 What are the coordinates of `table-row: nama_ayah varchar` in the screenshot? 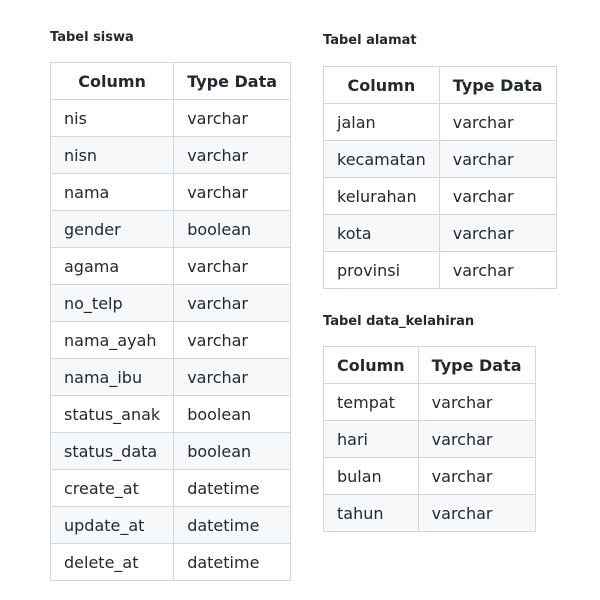 It's located at (170, 340).